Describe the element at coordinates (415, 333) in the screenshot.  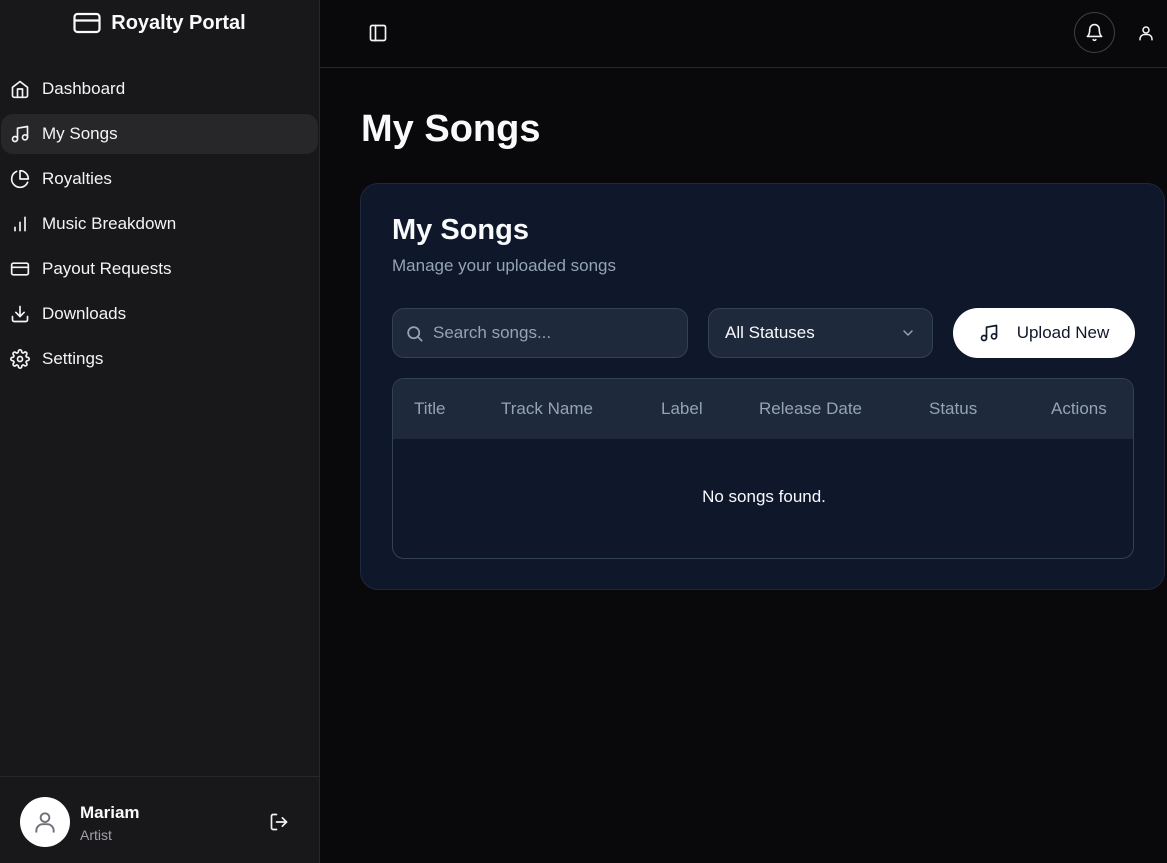
I see `search-icon` at that location.